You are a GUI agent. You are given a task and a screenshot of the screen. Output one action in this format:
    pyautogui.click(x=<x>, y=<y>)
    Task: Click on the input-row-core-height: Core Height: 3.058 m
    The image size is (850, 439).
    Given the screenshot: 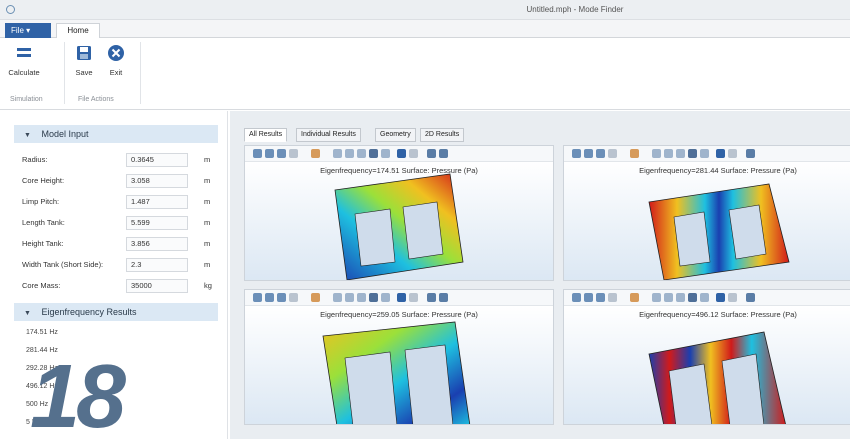 What is the action you would take?
    pyautogui.click(x=120, y=181)
    